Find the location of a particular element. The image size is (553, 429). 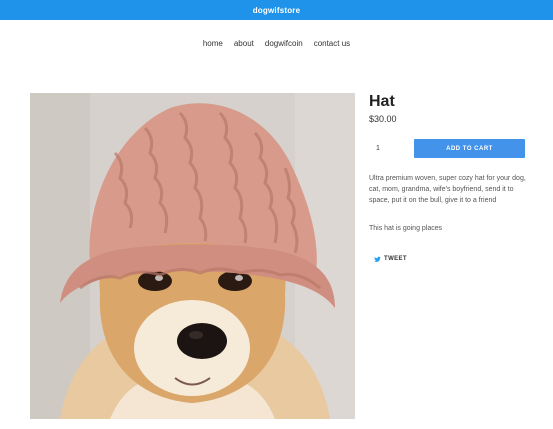

product-price: $30.00 is located at coordinates (383, 119).